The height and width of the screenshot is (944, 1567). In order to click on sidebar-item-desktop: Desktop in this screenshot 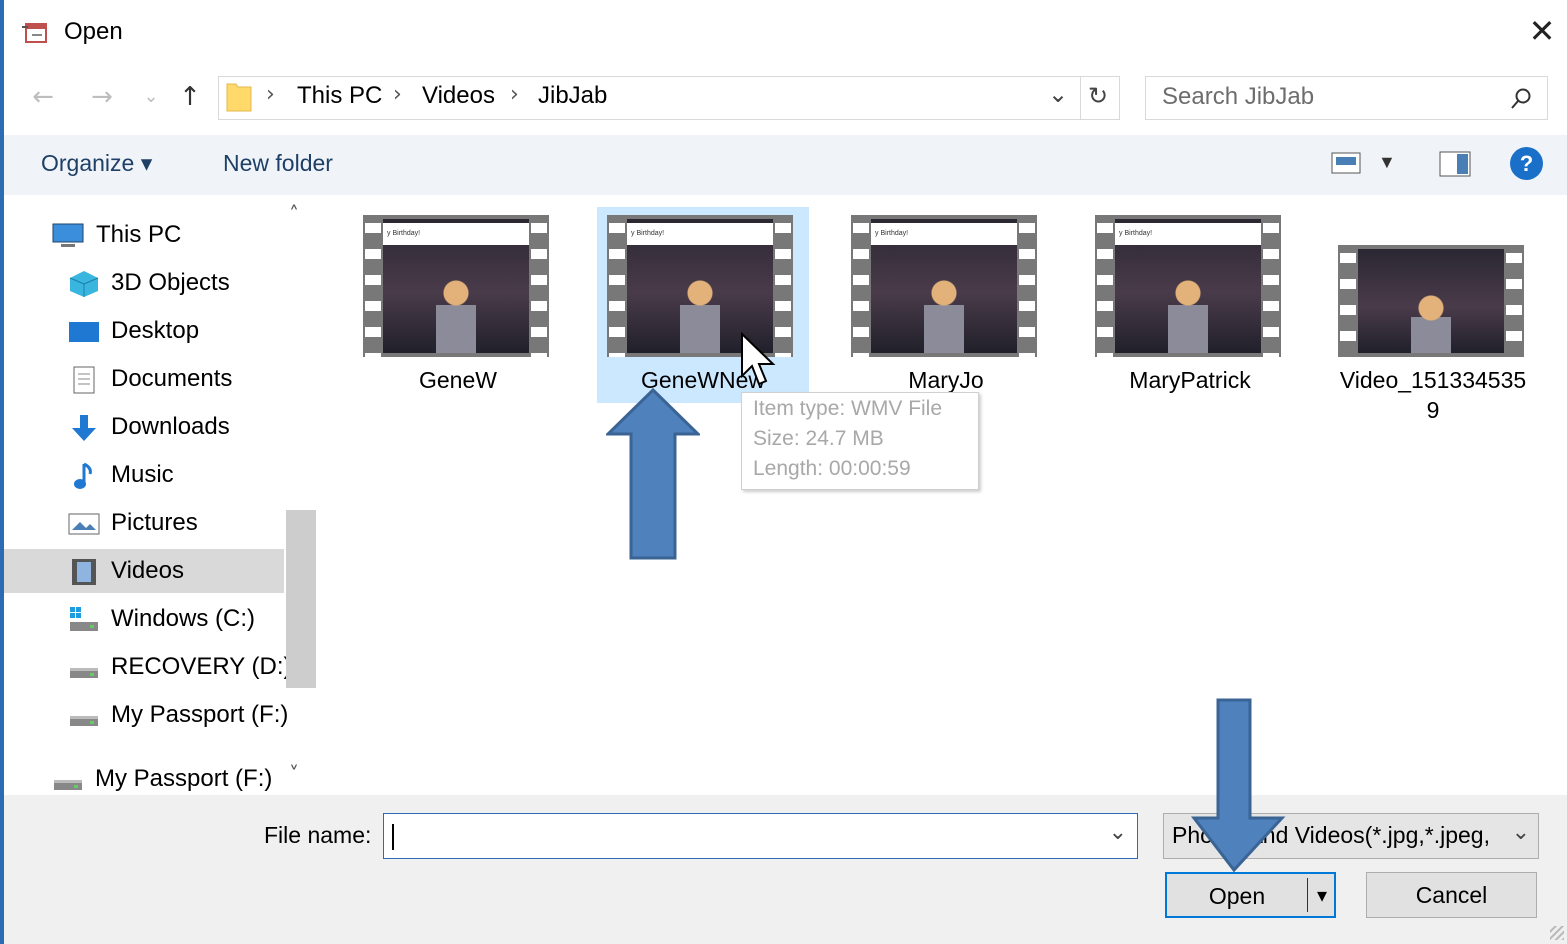, I will do `click(144, 331)`.